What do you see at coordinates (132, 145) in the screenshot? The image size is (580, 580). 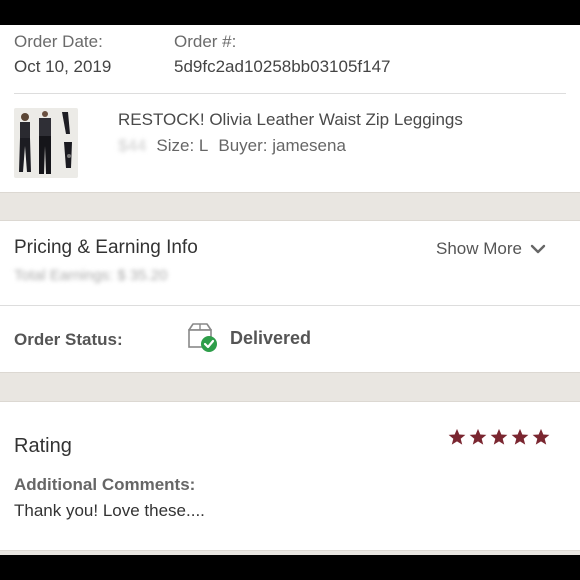 I see `item-price-obscured: $44` at bounding box center [132, 145].